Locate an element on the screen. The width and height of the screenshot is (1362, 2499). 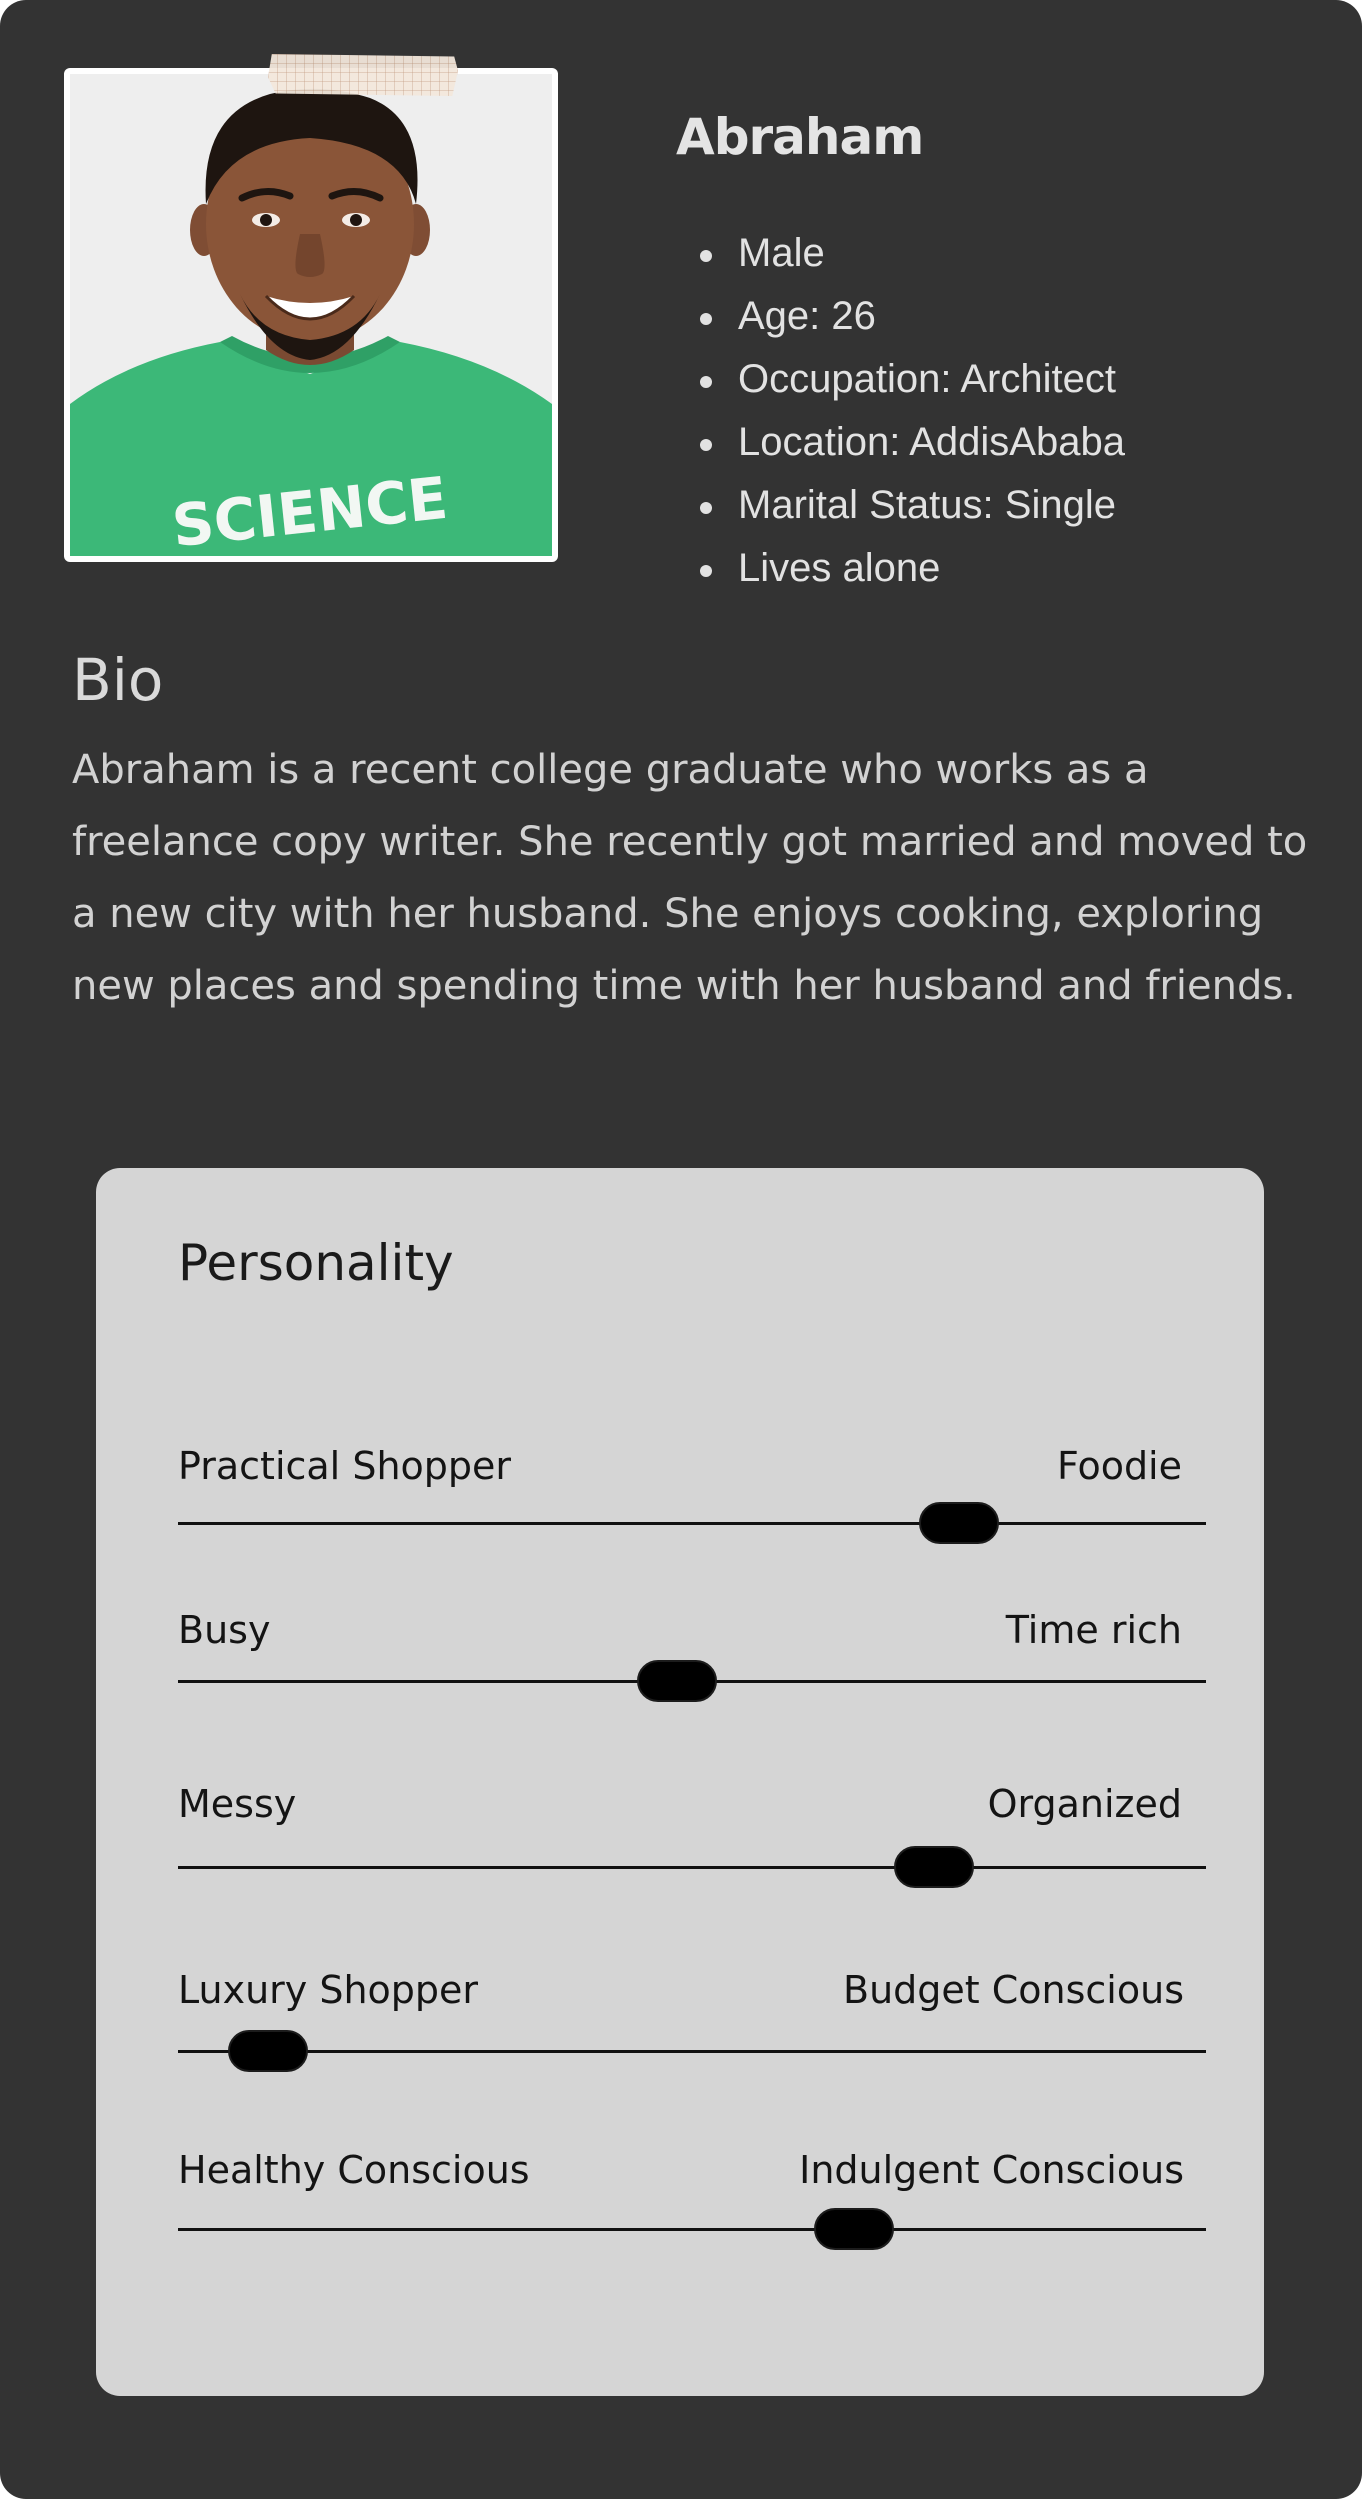
person-portrait-illustration: SCIENCE is located at coordinates (311, 315).